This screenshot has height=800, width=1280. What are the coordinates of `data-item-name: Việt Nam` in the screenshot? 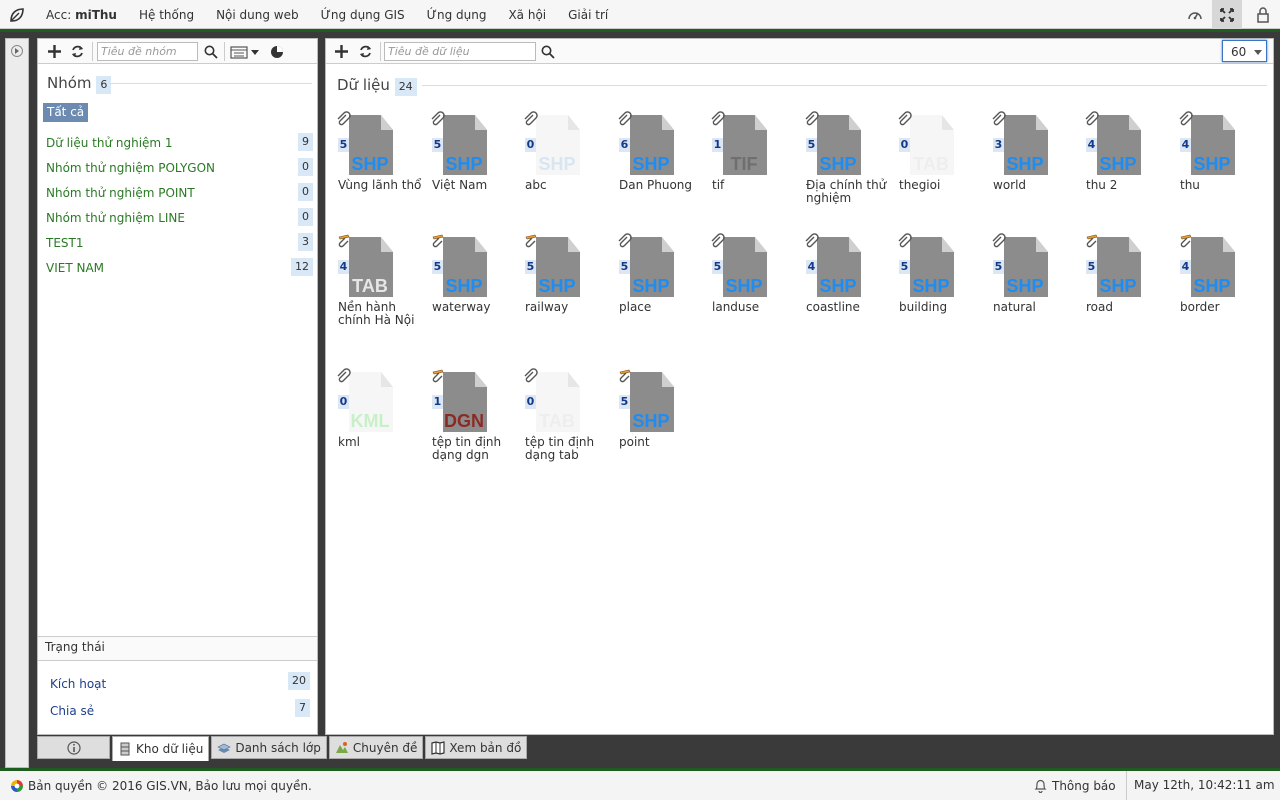 It's located at (460, 185).